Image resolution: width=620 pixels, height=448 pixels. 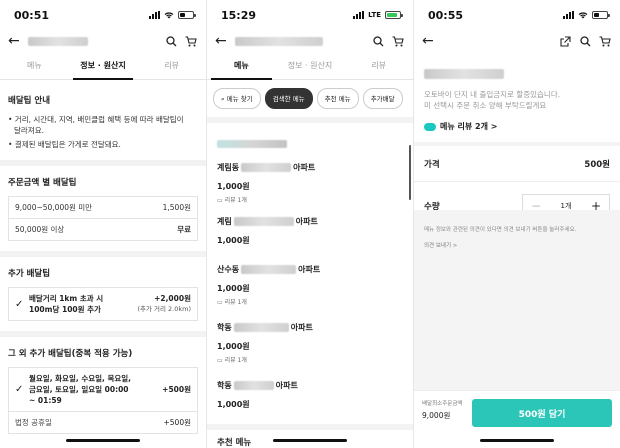 What do you see at coordinates (517, 245) in the screenshot?
I see `feedback-link: 의견 보내기 >` at bounding box center [517, 245].